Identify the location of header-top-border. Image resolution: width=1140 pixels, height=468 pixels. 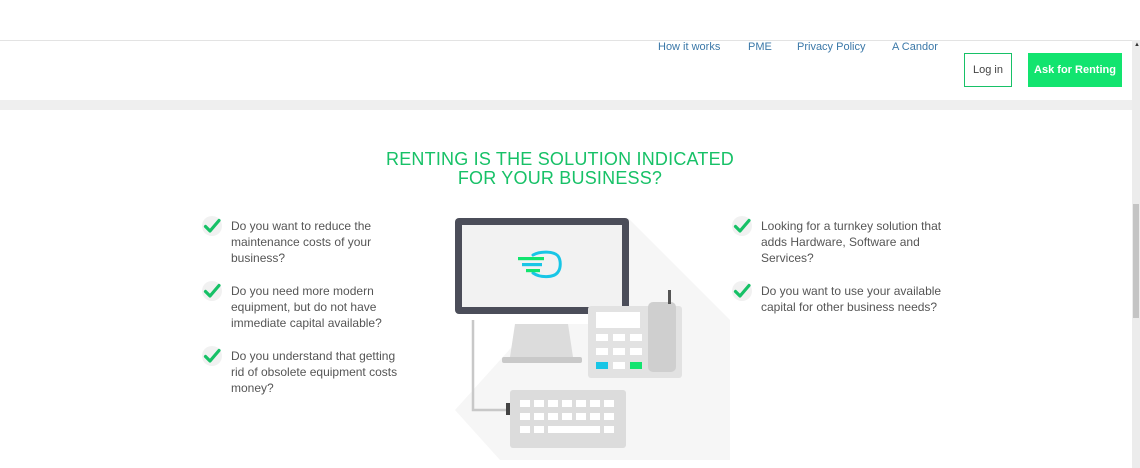
(566, 40).